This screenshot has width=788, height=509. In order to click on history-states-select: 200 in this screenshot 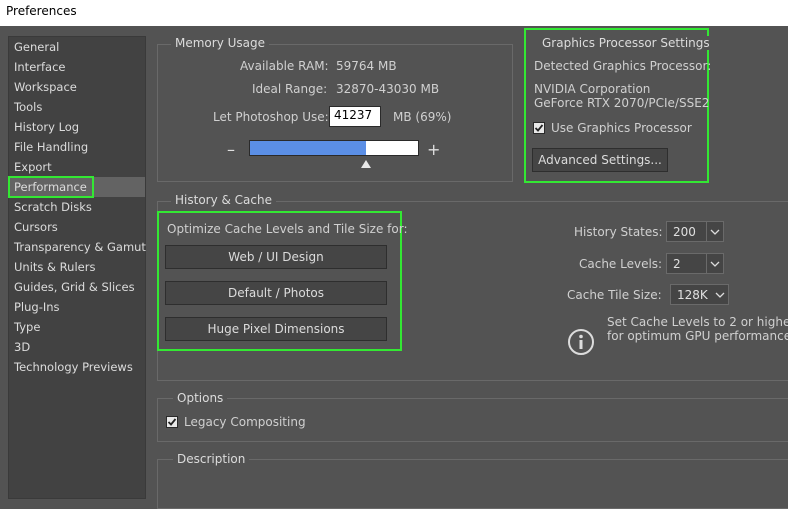, I will do `click(695, 231)`.